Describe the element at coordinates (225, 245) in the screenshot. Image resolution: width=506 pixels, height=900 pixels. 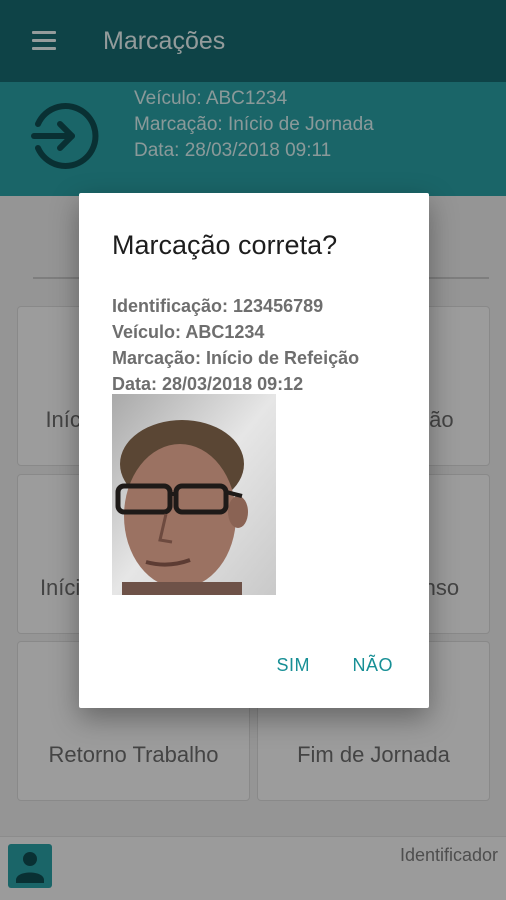
I see `dialog-title: Marcação correta?` at that location.